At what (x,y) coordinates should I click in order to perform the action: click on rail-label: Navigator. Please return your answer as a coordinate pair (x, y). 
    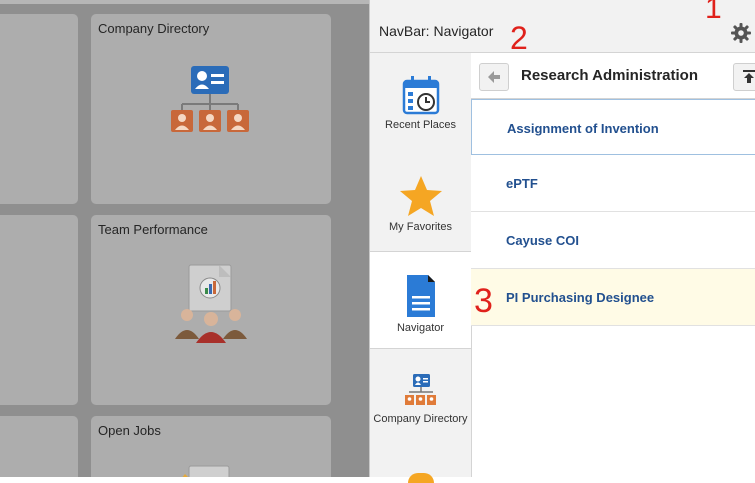
    Looking at the image, I should click on (420, 328).